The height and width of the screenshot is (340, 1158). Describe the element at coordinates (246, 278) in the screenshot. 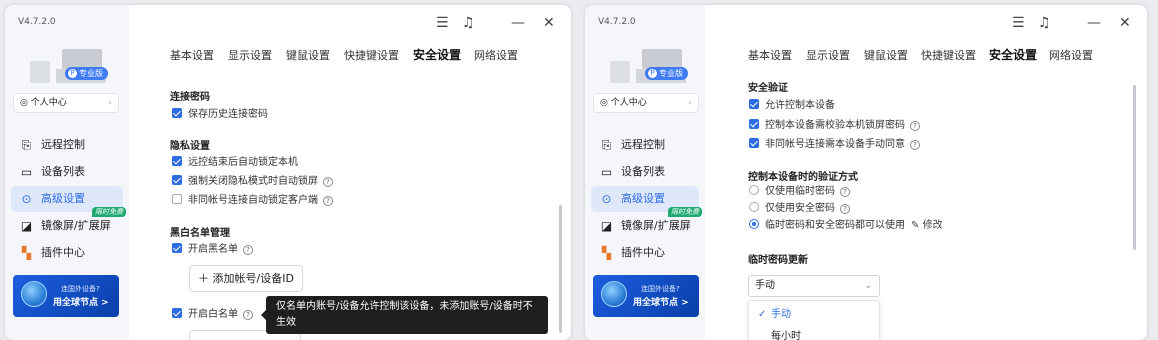

I see `add-account-button: ＋ 添加帐号/设备ID` at that location.